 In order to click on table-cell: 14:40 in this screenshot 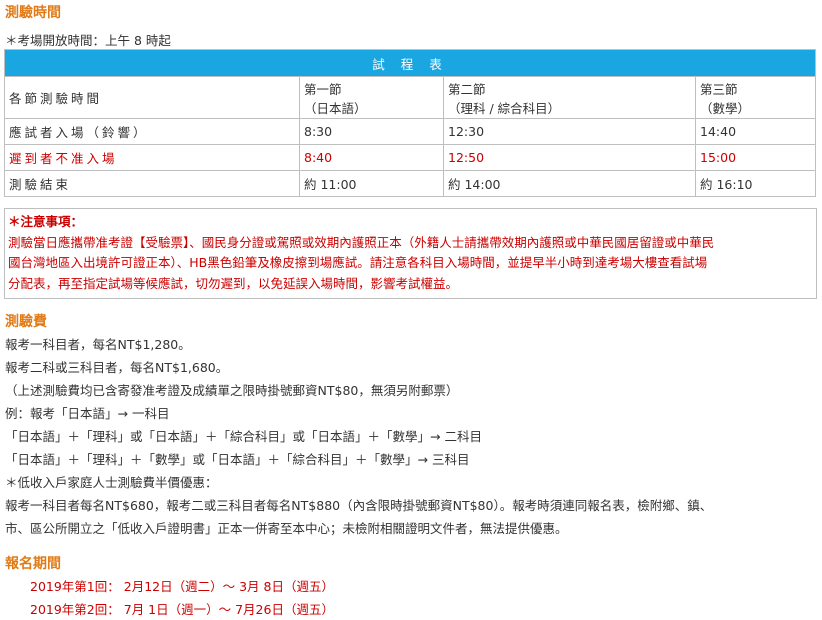, I will do `click(755, 131)`.